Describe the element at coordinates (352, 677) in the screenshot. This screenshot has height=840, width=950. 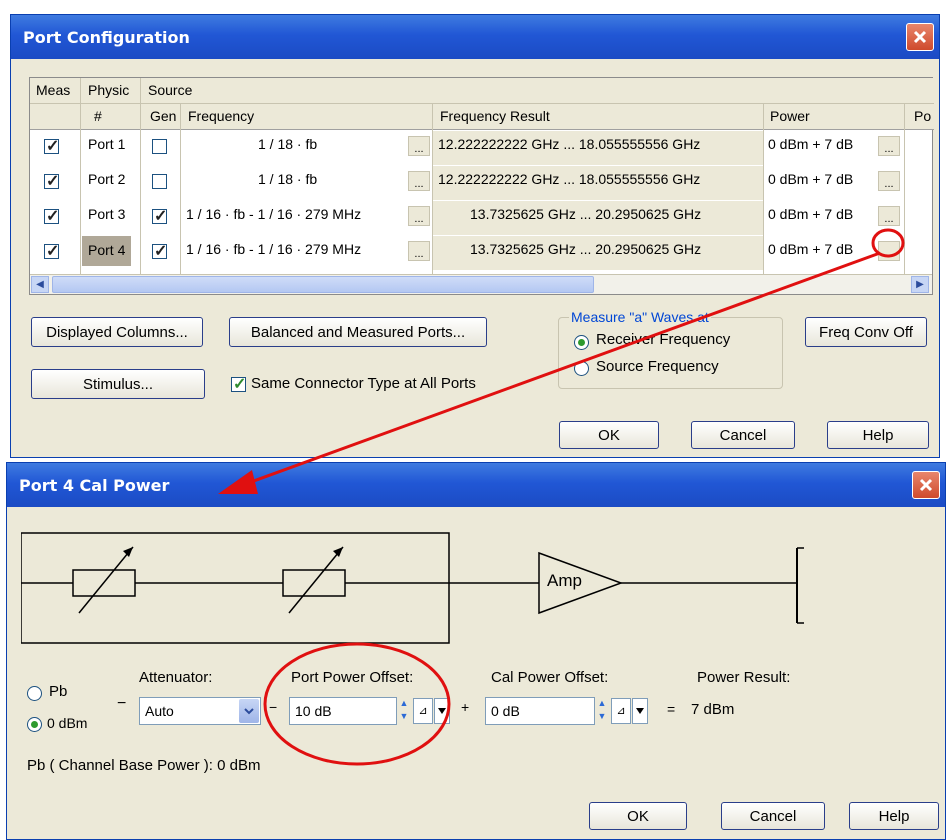
I see `port-power-offset-label: Port Power Offset:` at that location.